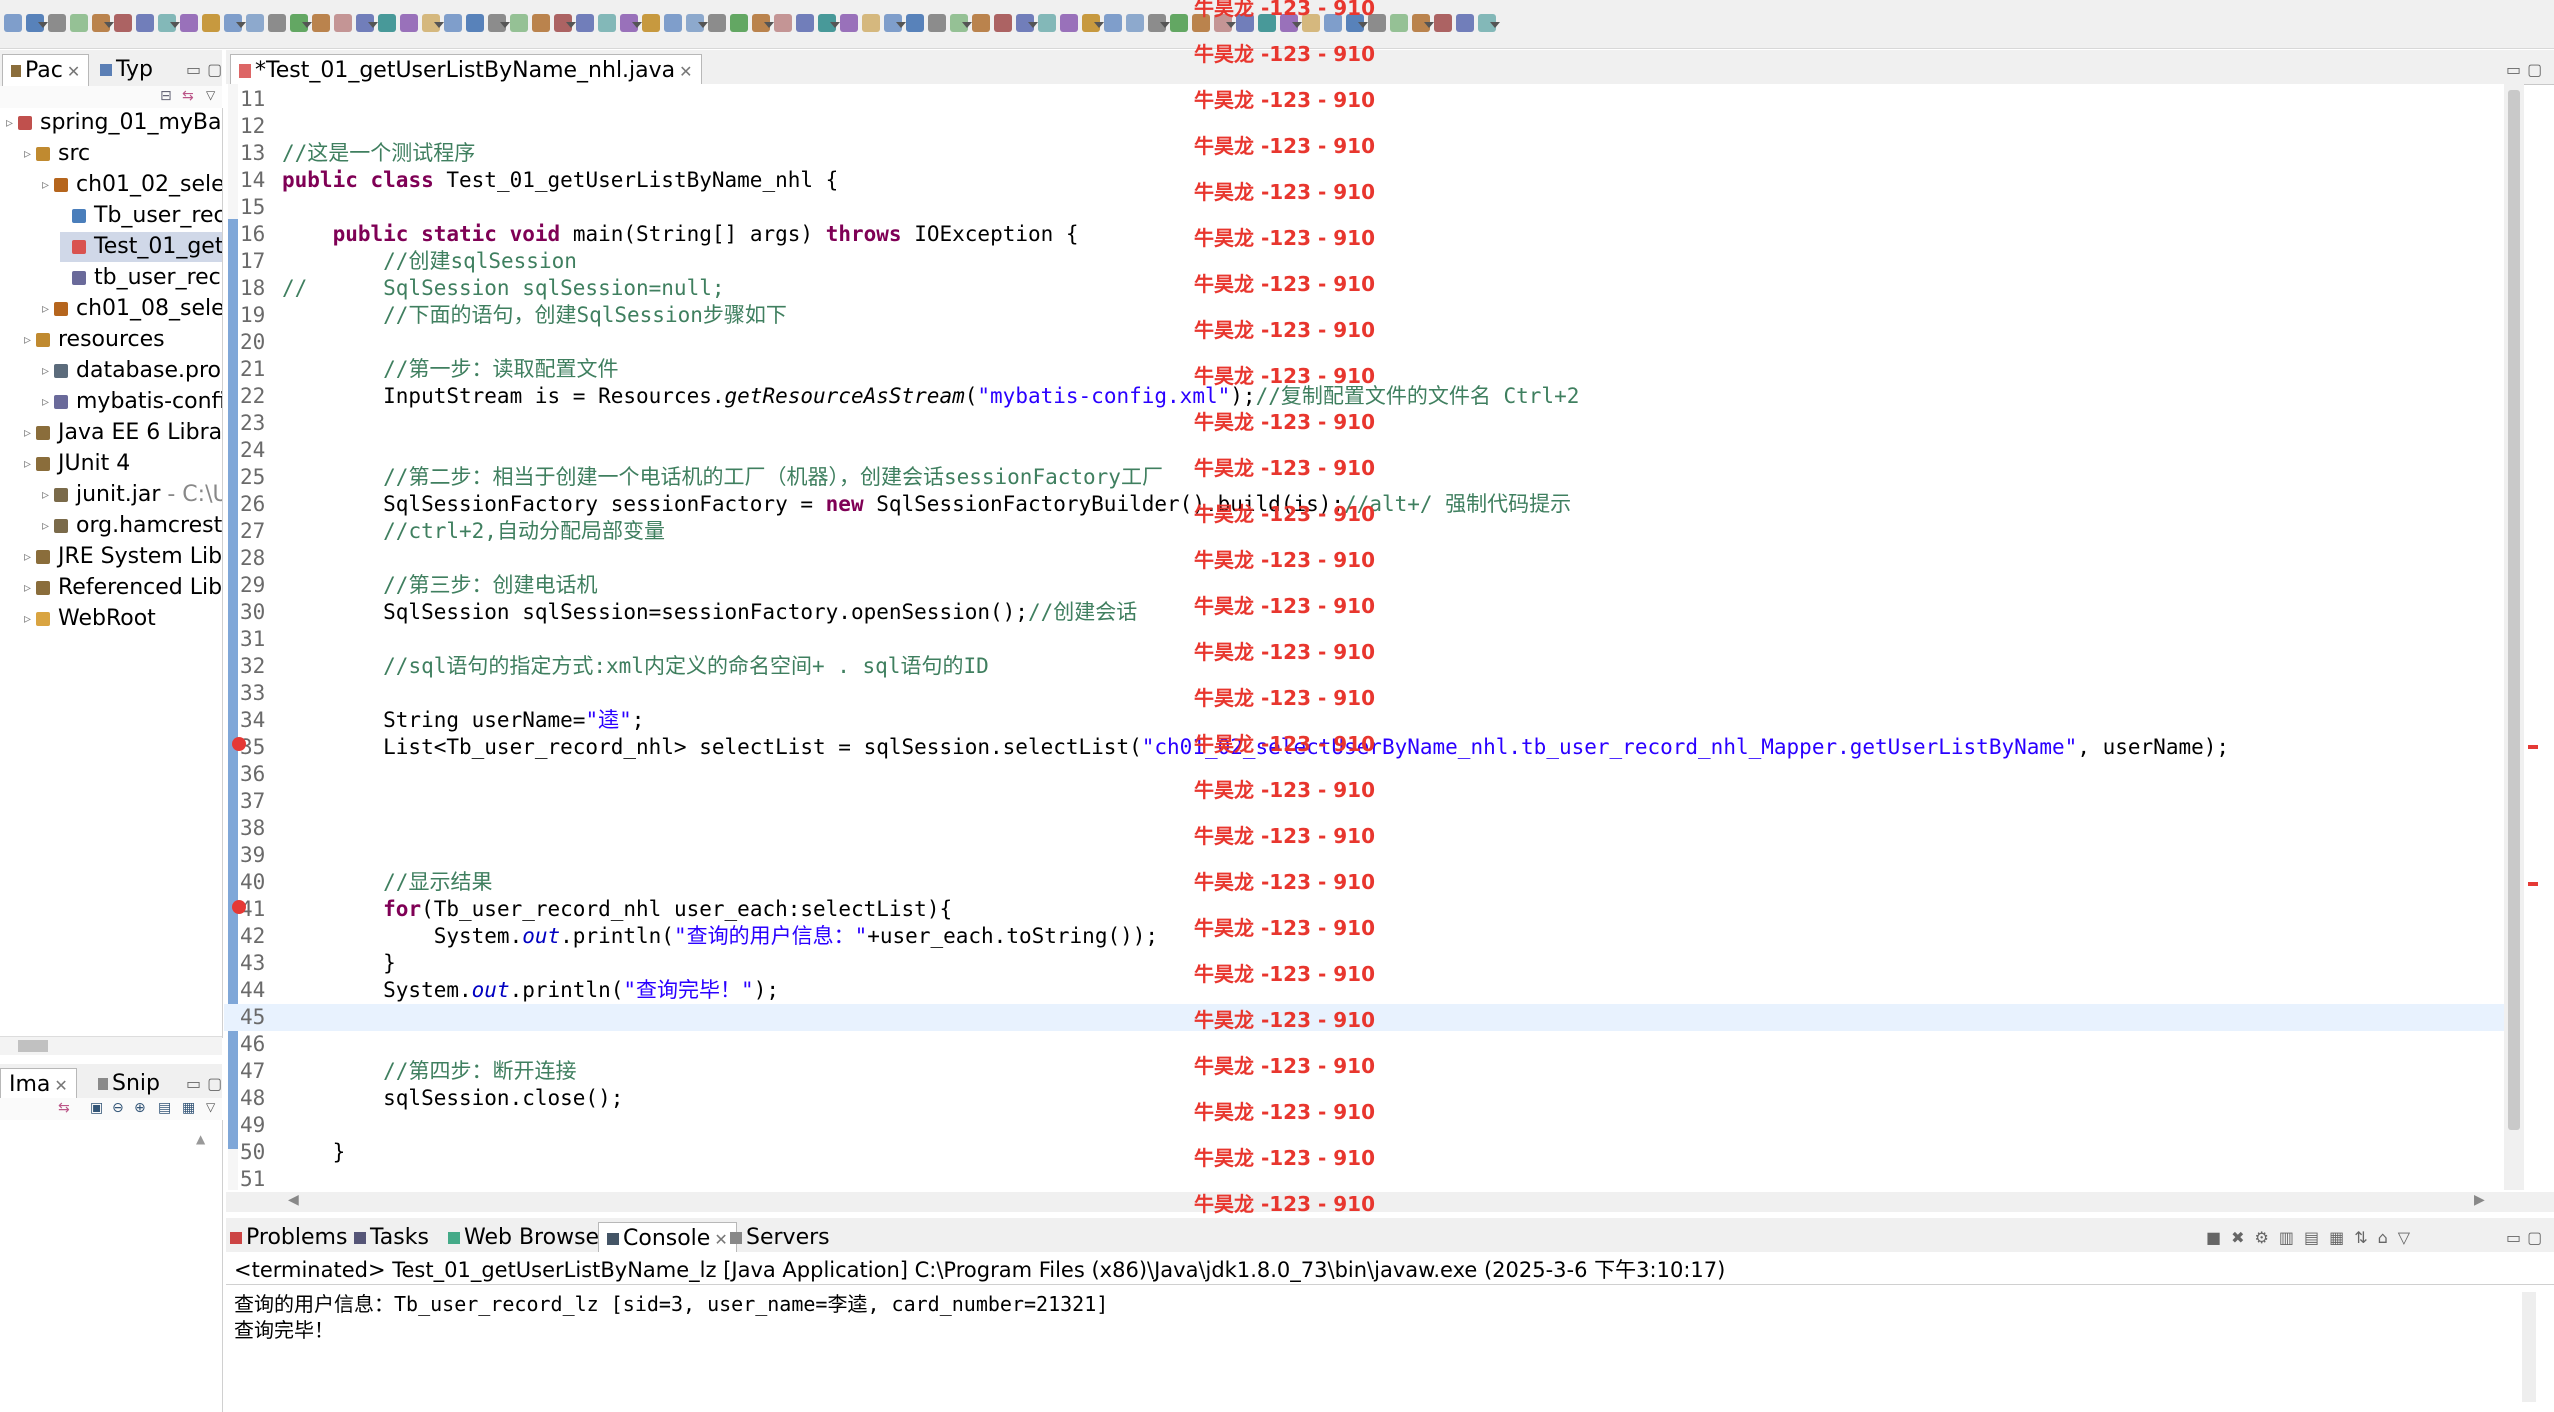 The width and height of the screenshot is (2554, 1412). What do you see at coordinates (1374, 801) in the screenshot?
I see `code-line: 37` at bounding box center [1374, 801].